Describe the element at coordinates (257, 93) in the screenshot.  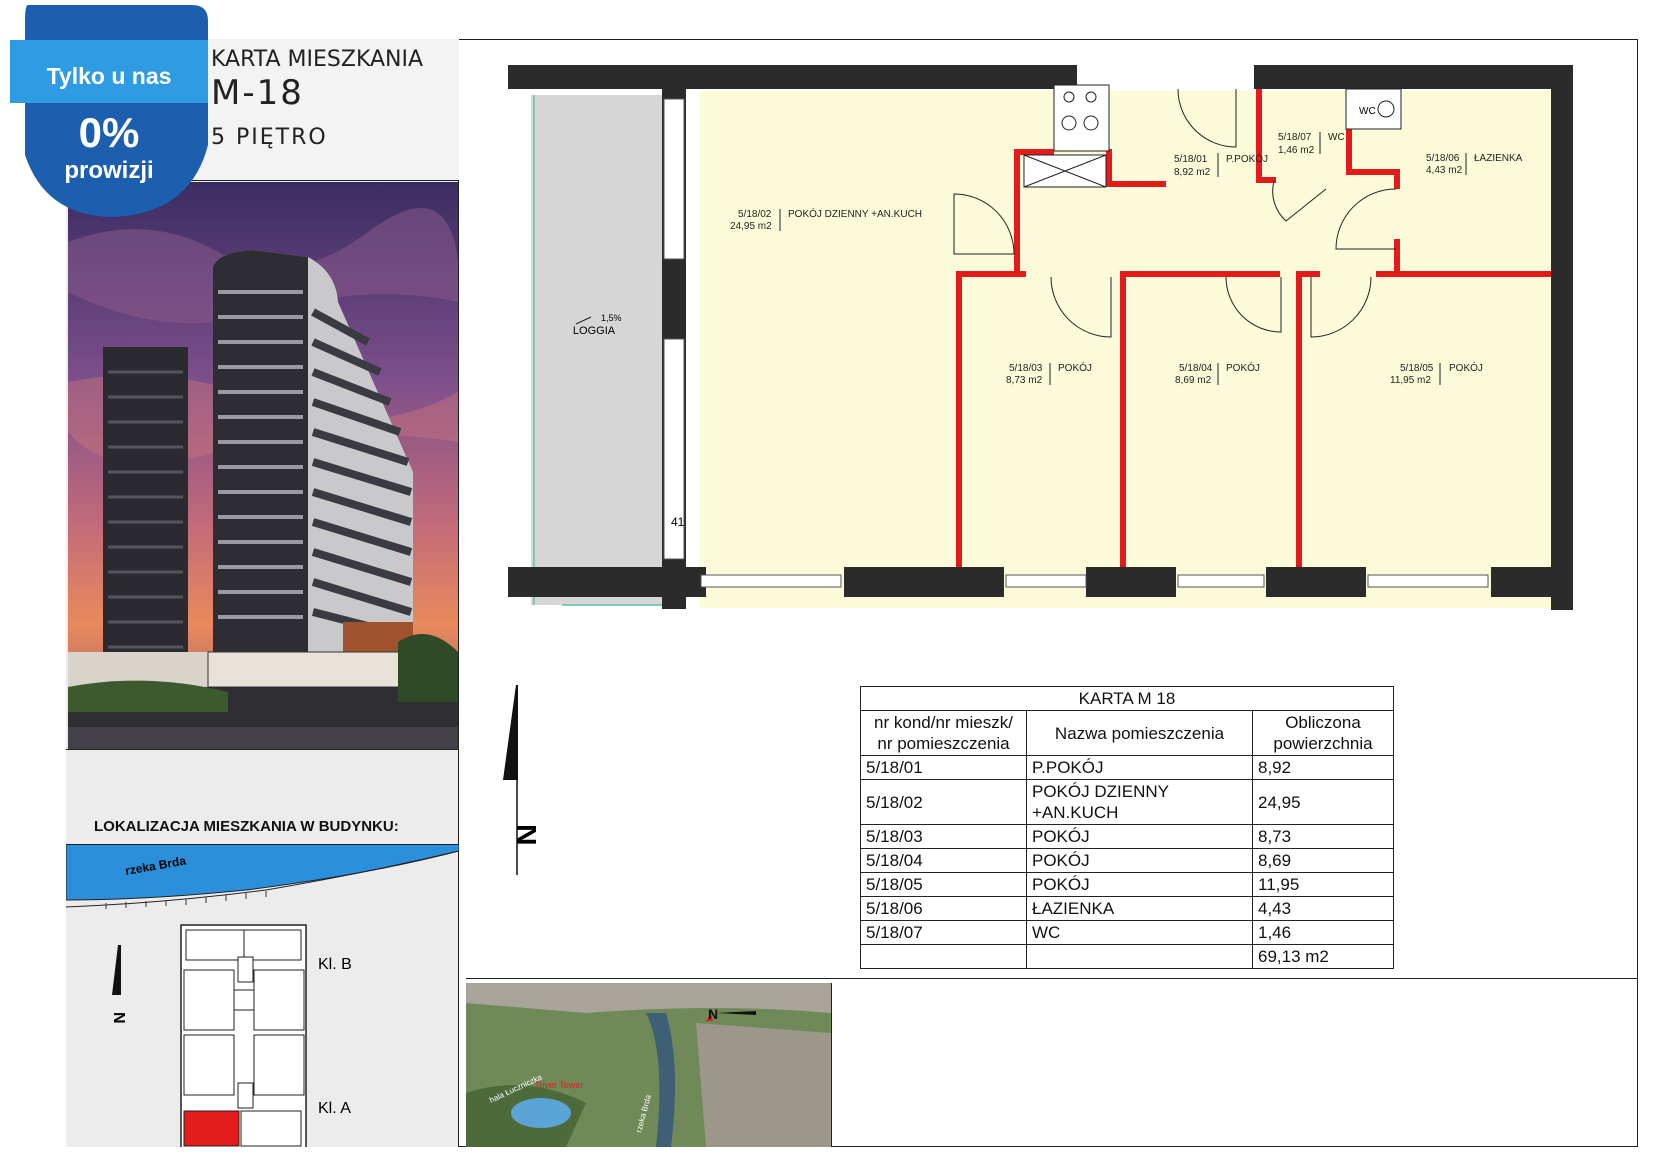
I see `apartment-number: M-18` at that location.